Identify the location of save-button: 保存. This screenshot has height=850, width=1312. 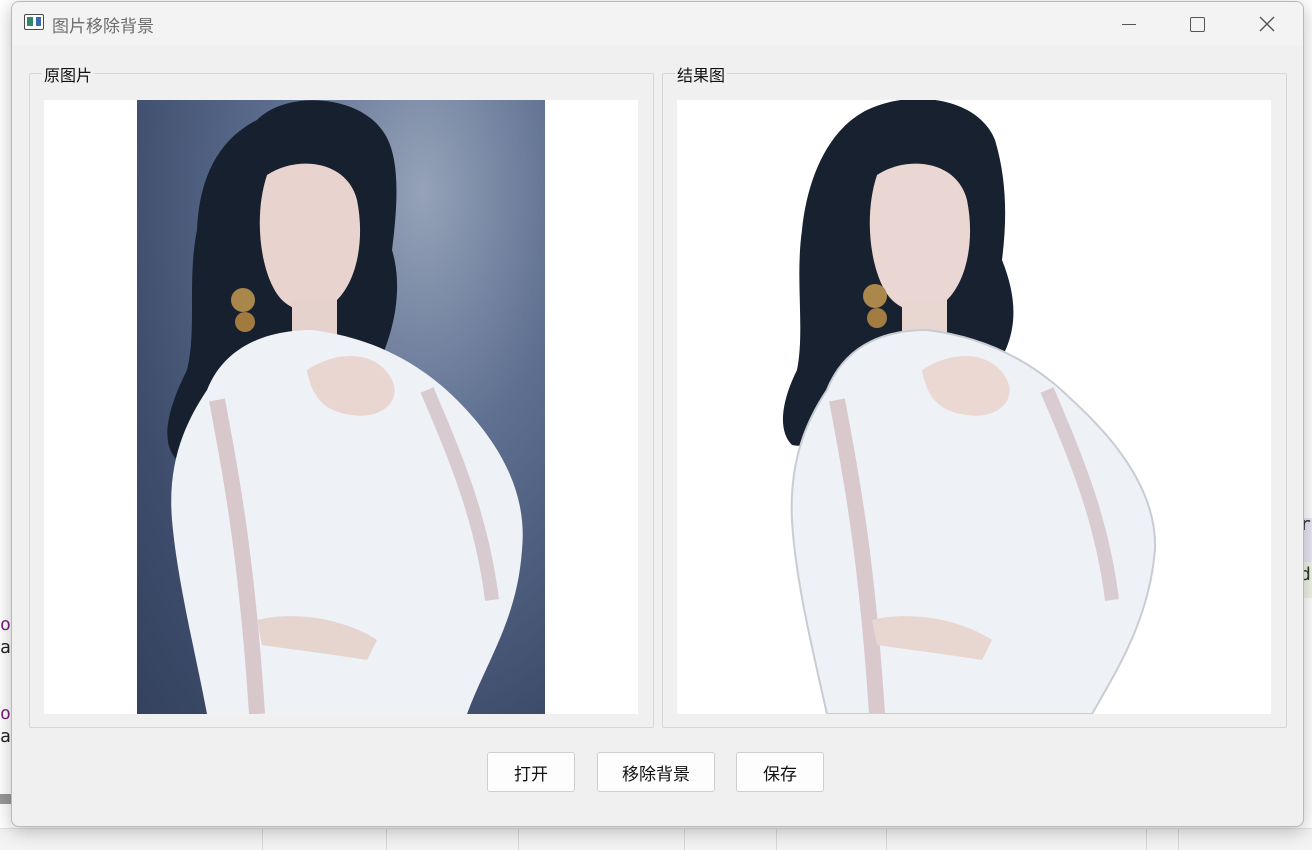
(780, 772).